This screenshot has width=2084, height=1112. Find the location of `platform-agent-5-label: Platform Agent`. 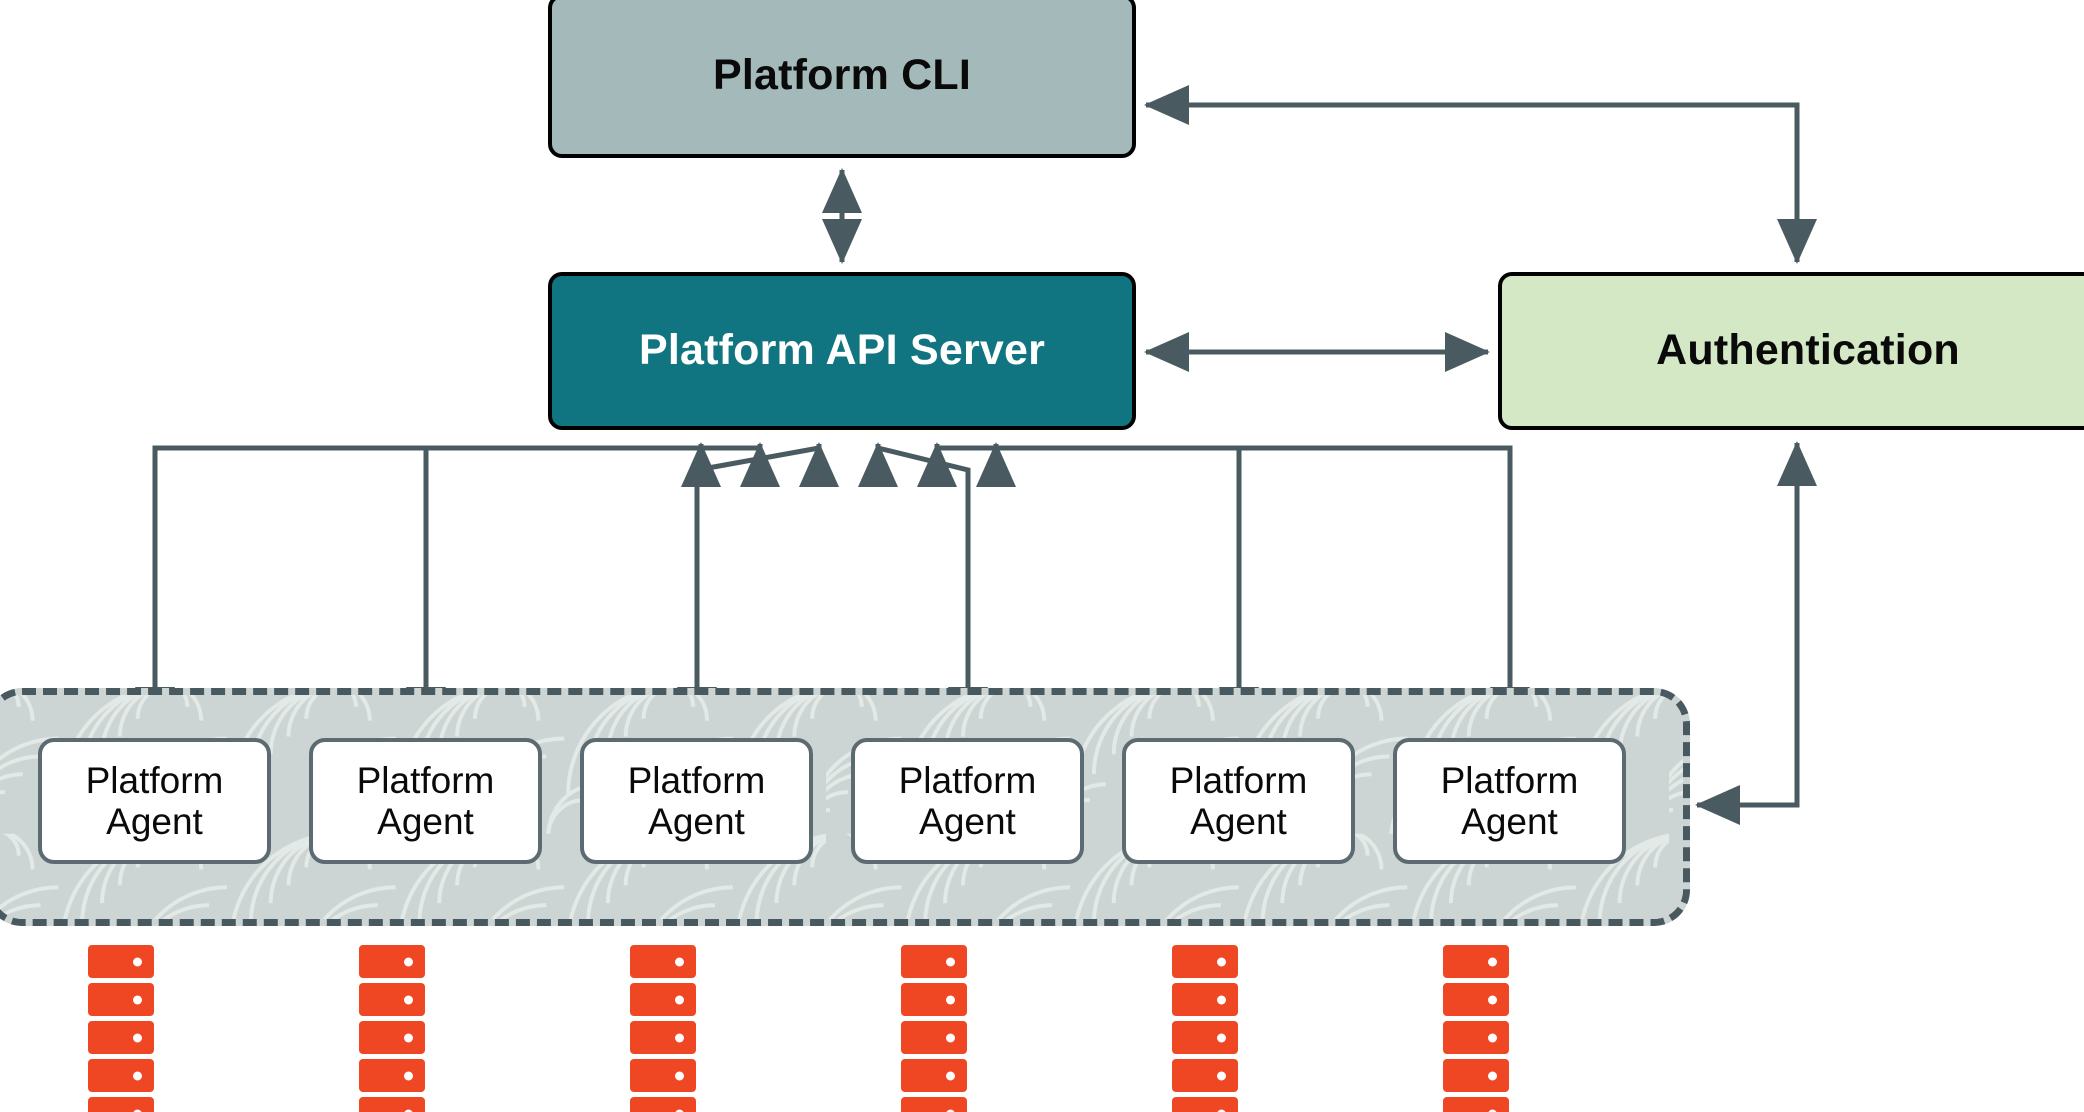

platform-agent-5-label: Platform Agent is located at coordinates (1238, 800).